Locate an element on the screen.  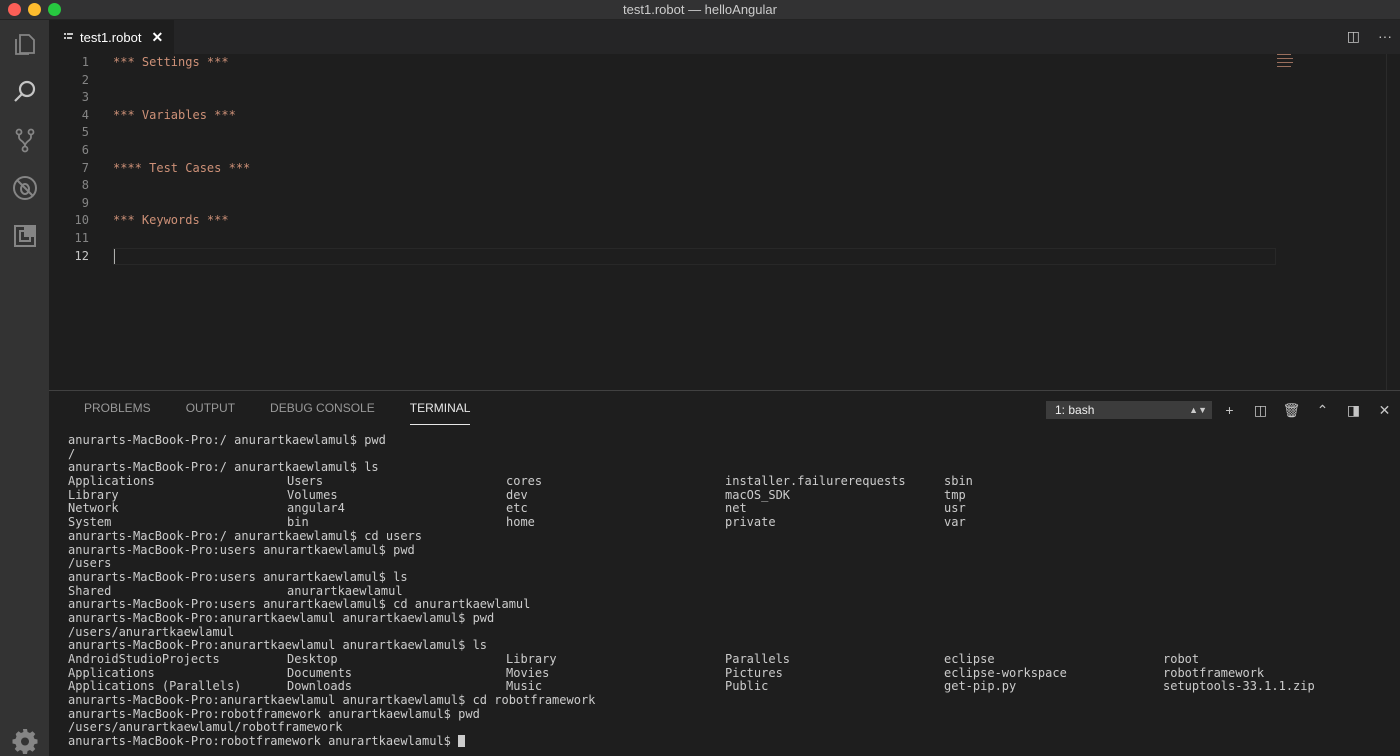
line-number: 12 is located at coordinates (81, 255).